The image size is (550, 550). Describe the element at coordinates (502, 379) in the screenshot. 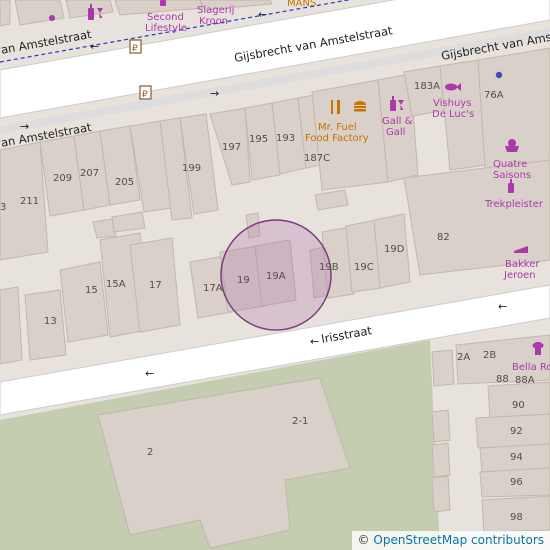

I see `house-number: 88` at that location.